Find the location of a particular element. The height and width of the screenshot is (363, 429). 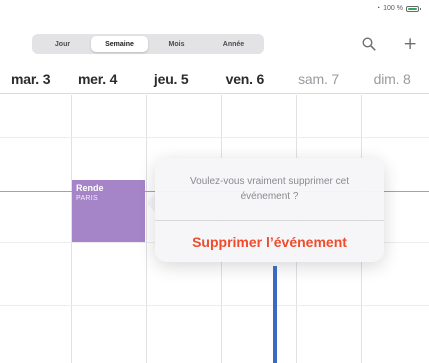

plus-icon: + is located at coordinates (410, 44).